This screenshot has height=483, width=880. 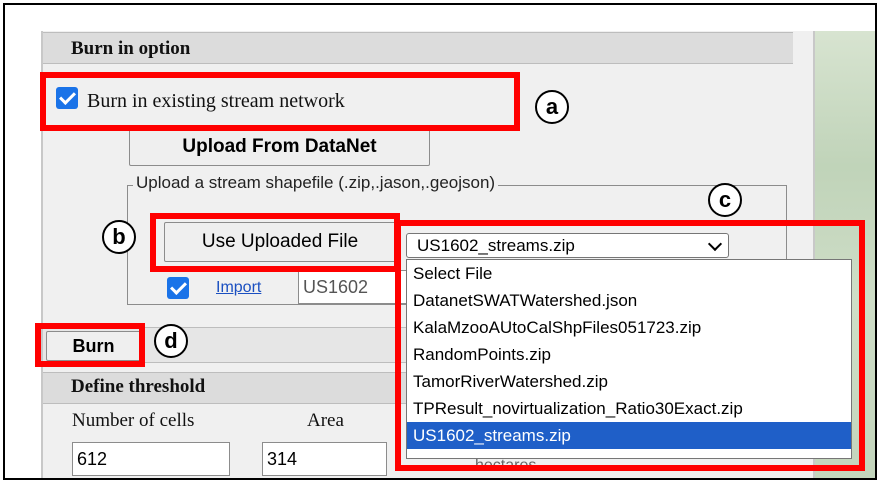 What do you see at coordinates (119, 237) in the screenshot?
I see `callout-b: b` at bounding box center [119, 237].